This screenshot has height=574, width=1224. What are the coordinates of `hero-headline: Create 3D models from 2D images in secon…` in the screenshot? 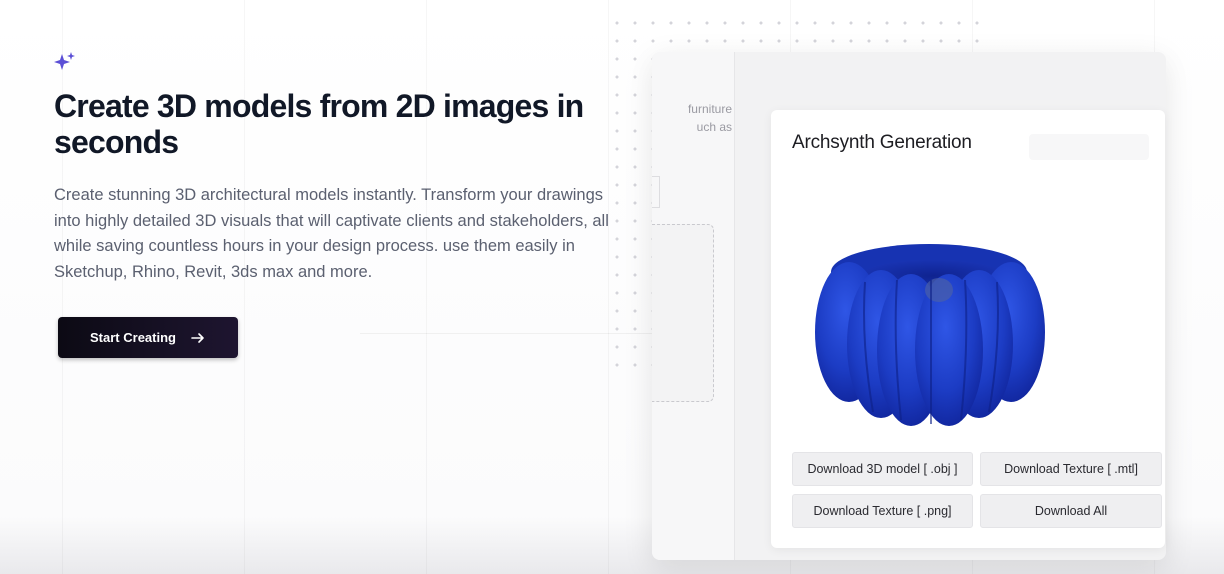 It's located at (319, 124).